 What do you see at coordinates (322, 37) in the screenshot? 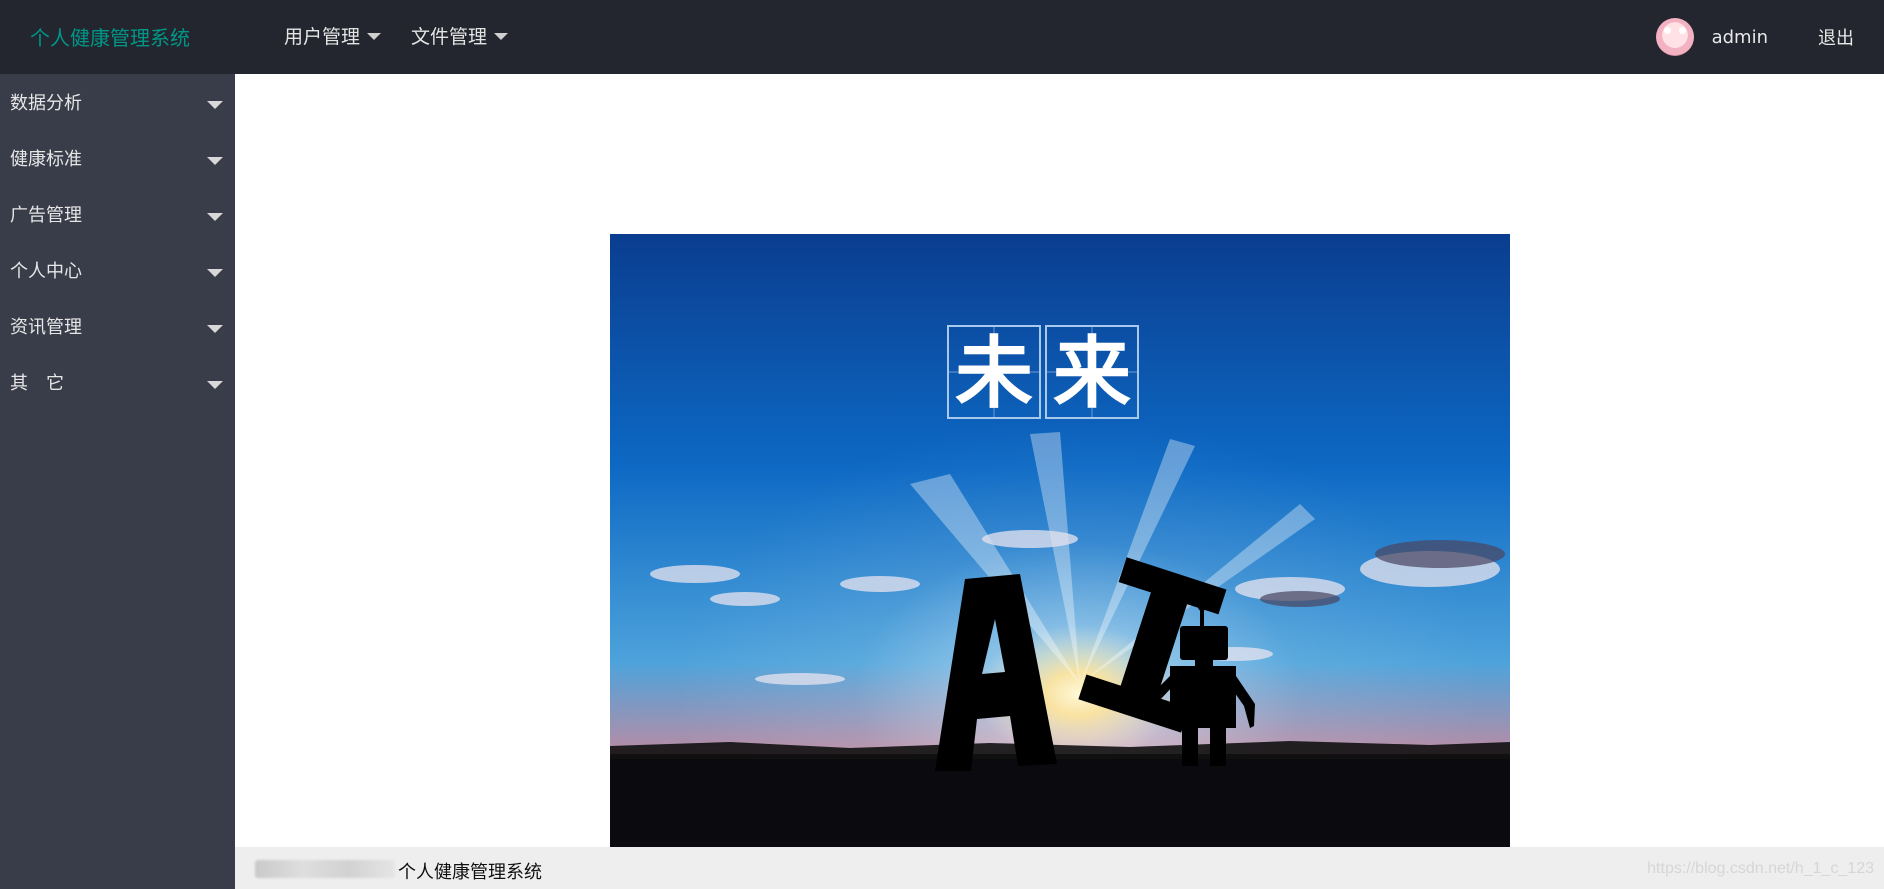
I see `nav-user-management-label: 用户管理` at bounding box center [322, 37].